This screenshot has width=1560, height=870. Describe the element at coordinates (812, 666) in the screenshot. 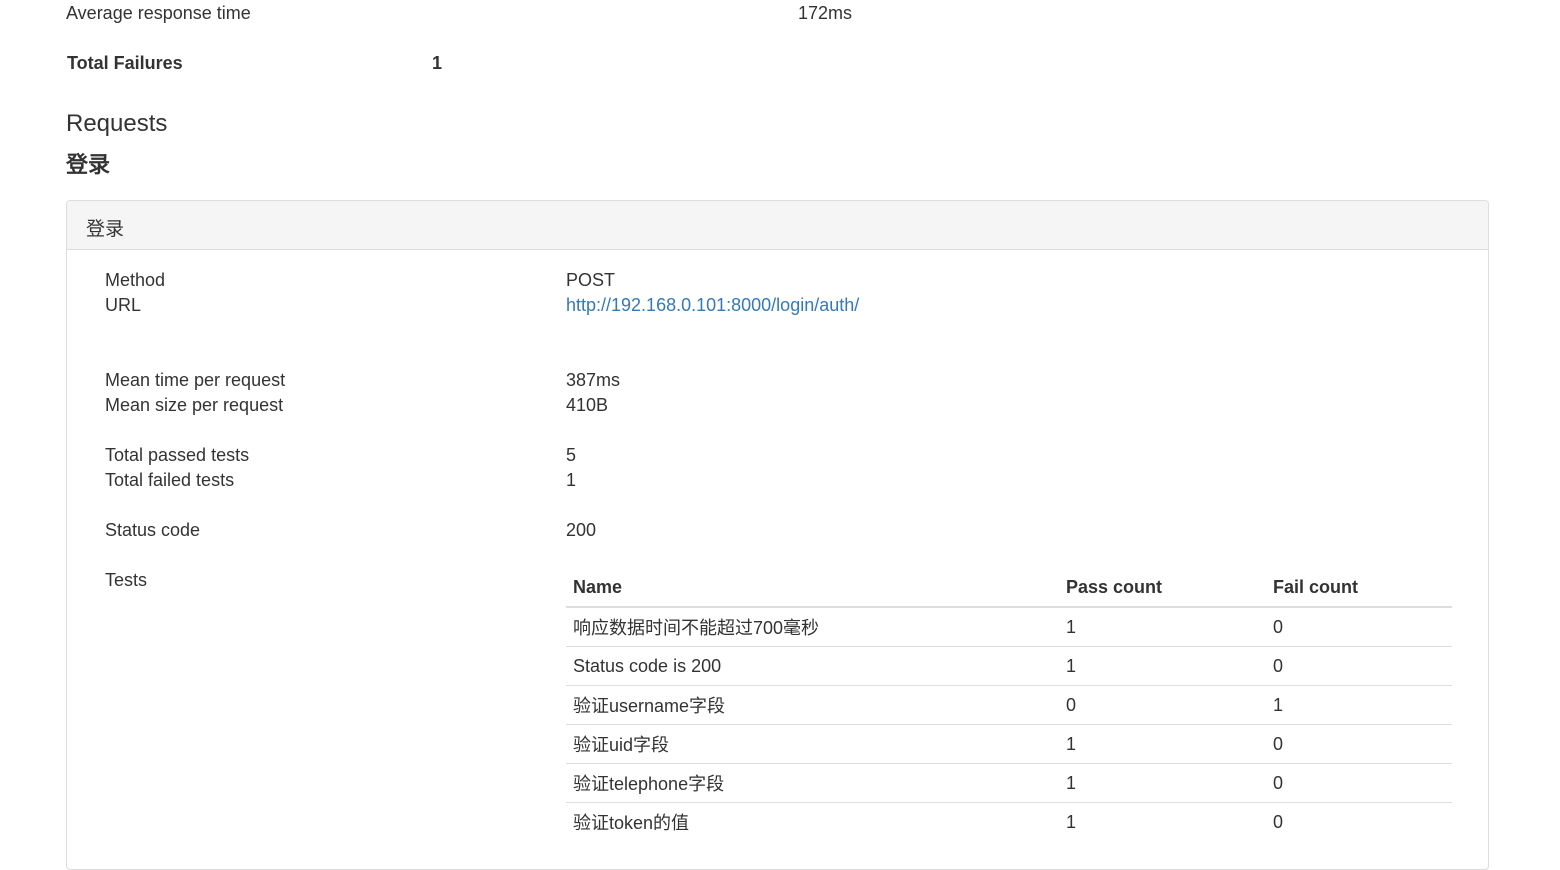

I see `test-name: Status code is 200` at that location.